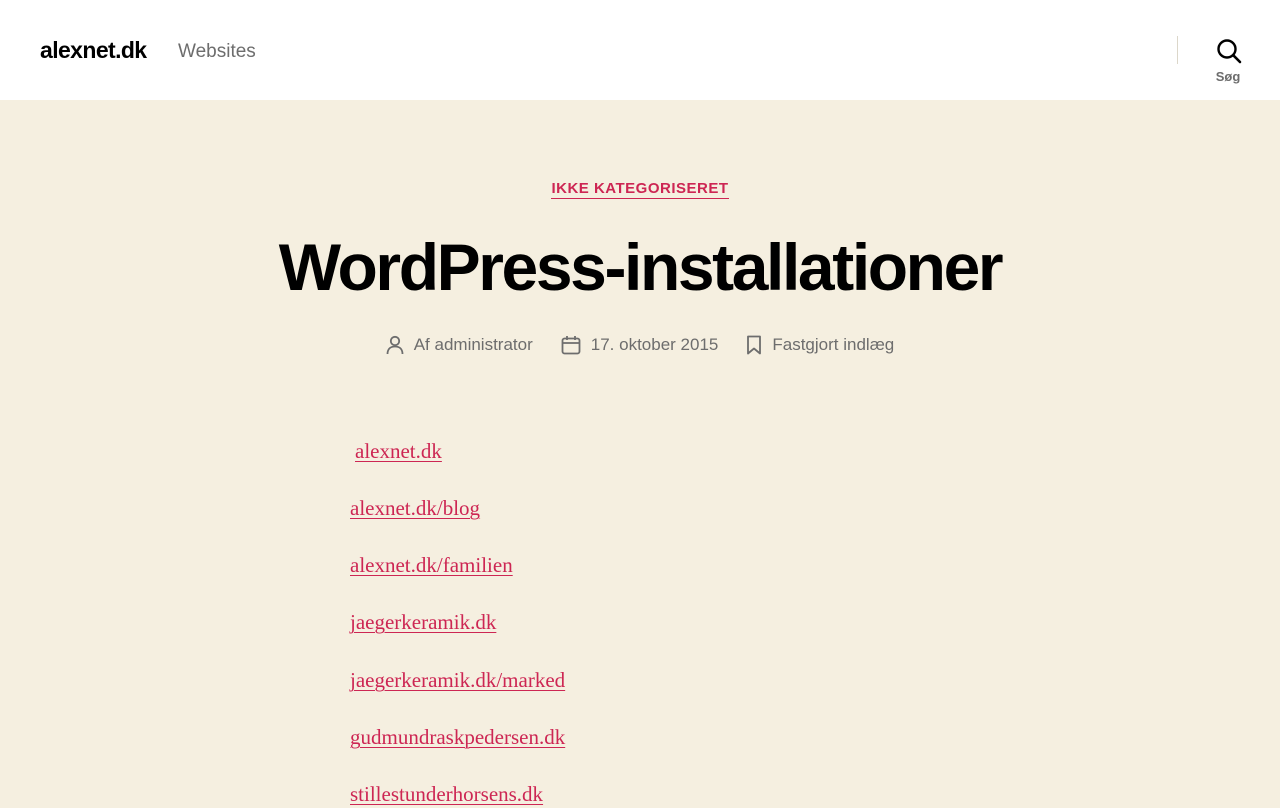 This screenshot has height=808, width=1280. Describe the element at coordinates (641, 267) in the screenshot. I see `post-title: WordPress-installationer` at that location.